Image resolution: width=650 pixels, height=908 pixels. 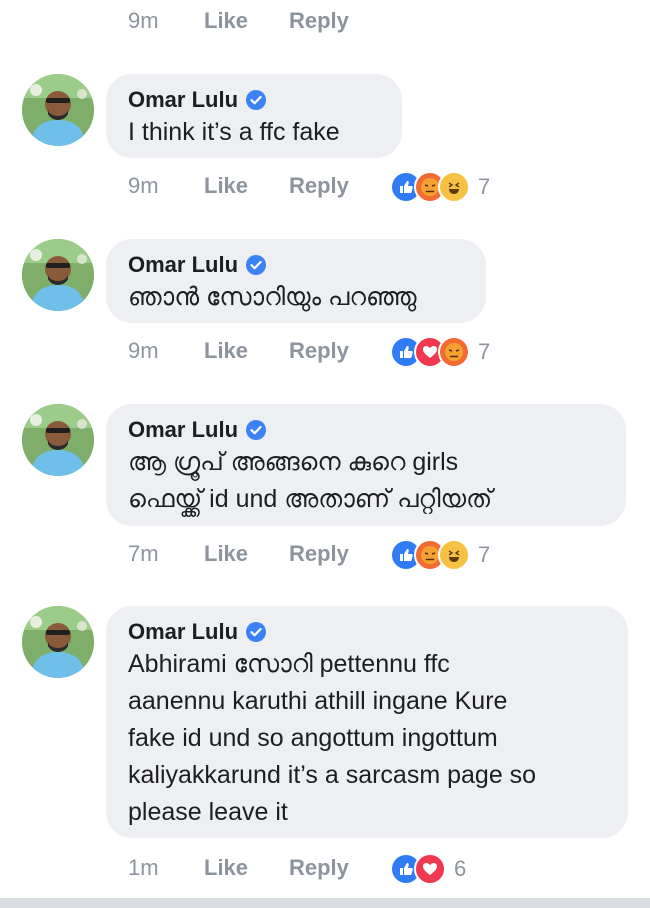 I want to click on angry-icon, so click(x=454, y=352).